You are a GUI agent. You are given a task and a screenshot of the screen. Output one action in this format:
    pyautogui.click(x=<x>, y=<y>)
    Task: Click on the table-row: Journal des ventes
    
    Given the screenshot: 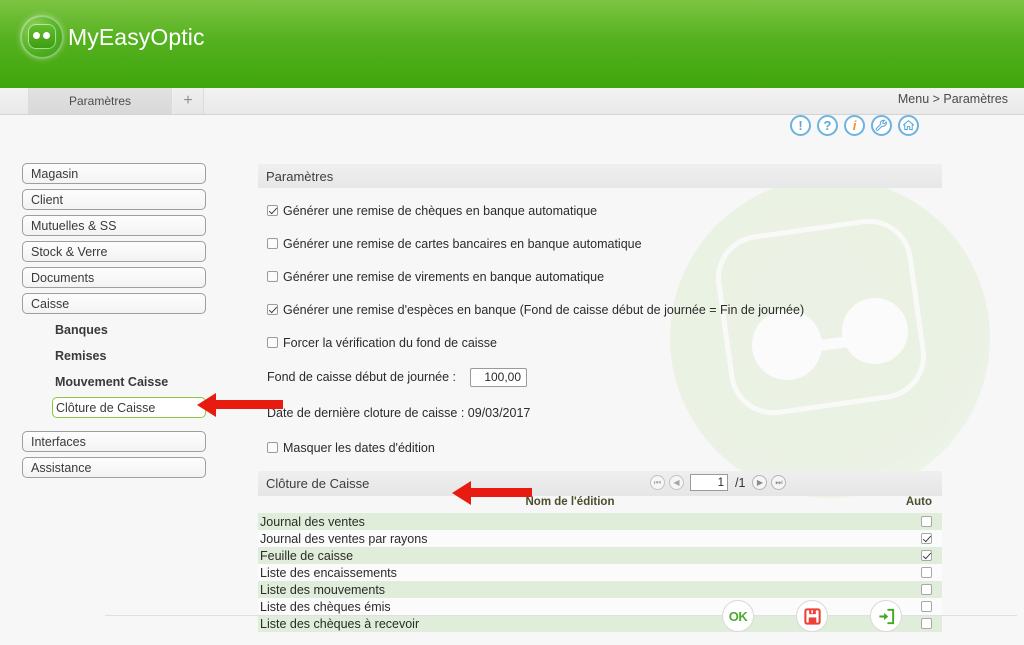 What is the action you would take?
    pyautogui.click(x=600, y=521)
    